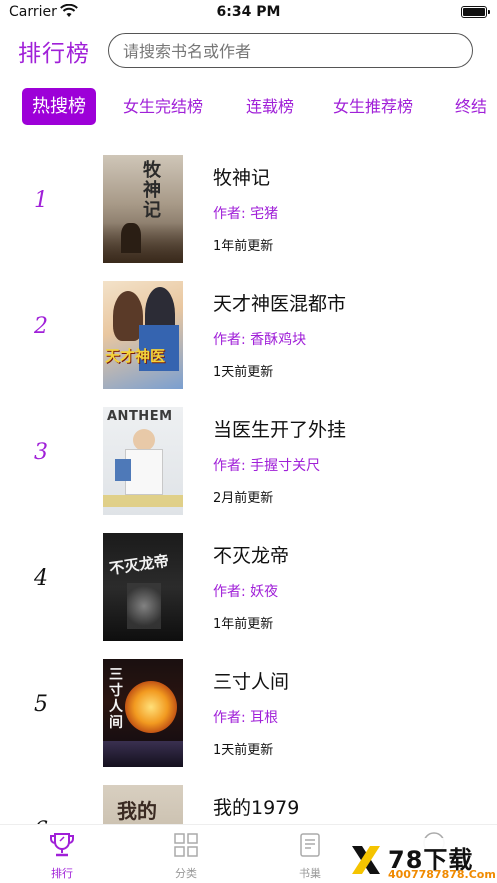  I want to click on book-cover: 天才神医, so click(143, 335).